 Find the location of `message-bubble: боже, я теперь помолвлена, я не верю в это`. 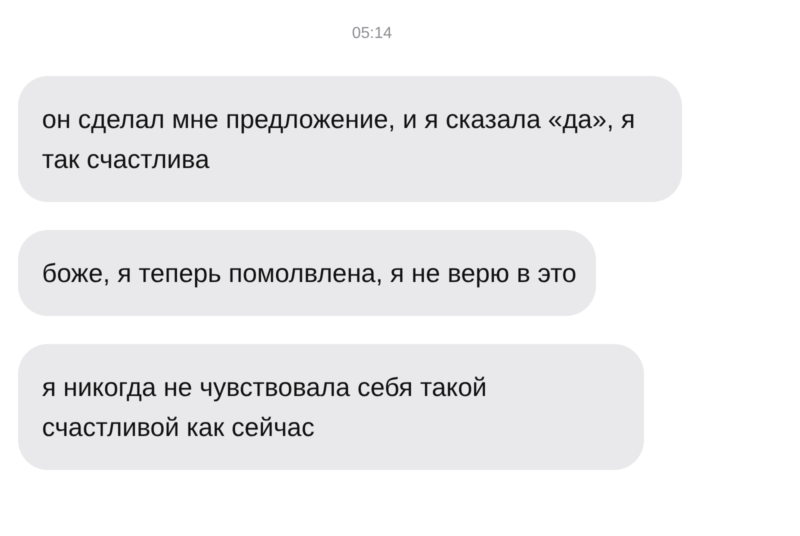

message-bubble: боже, я теперь помолвлена, я не верю в это is located at coordinates (307, 273).